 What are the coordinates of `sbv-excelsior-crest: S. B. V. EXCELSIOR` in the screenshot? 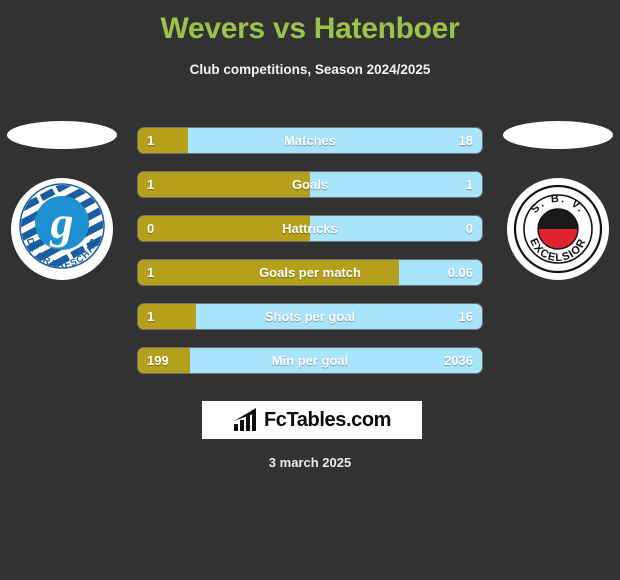 It's located at (558, 229).